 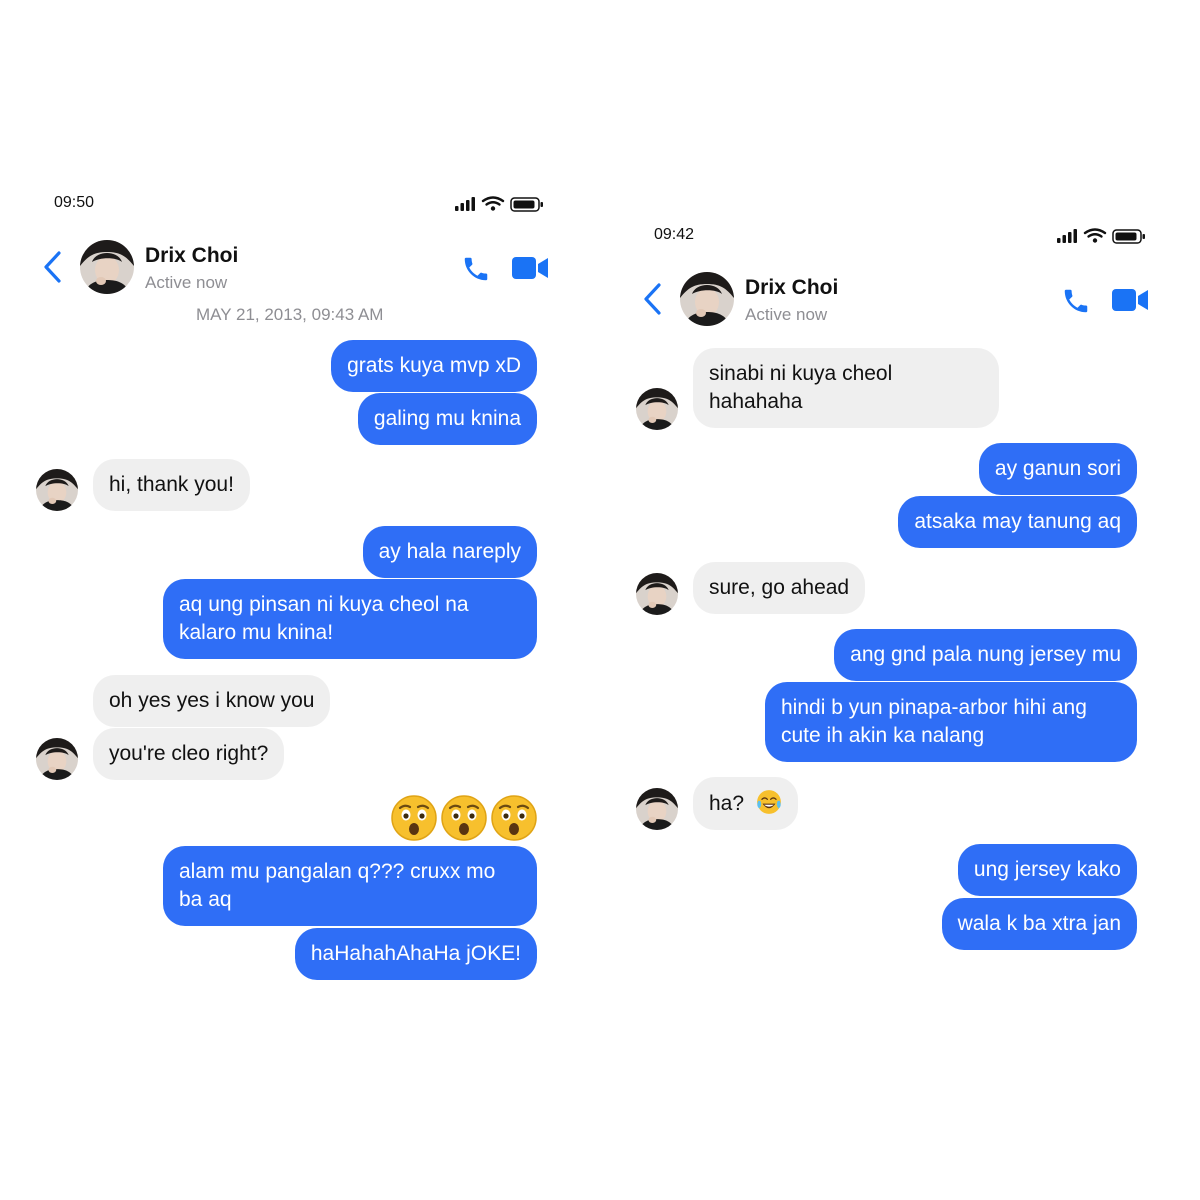 What do you see at coordinates (212, 701) in the screenshot?
I see `message-bubble-incoming: oh yes yes i know you` at bounding box center [212, 701].